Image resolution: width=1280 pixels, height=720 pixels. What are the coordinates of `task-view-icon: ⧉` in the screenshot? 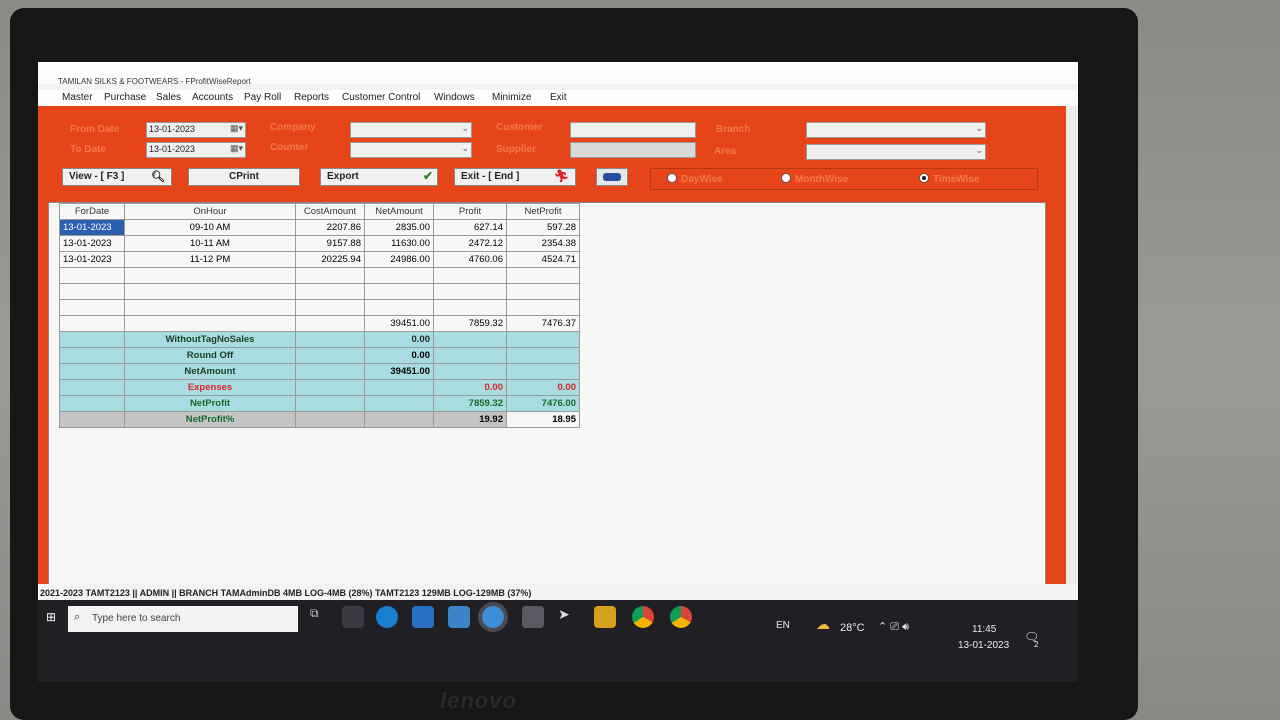 It's located at (321, 617).